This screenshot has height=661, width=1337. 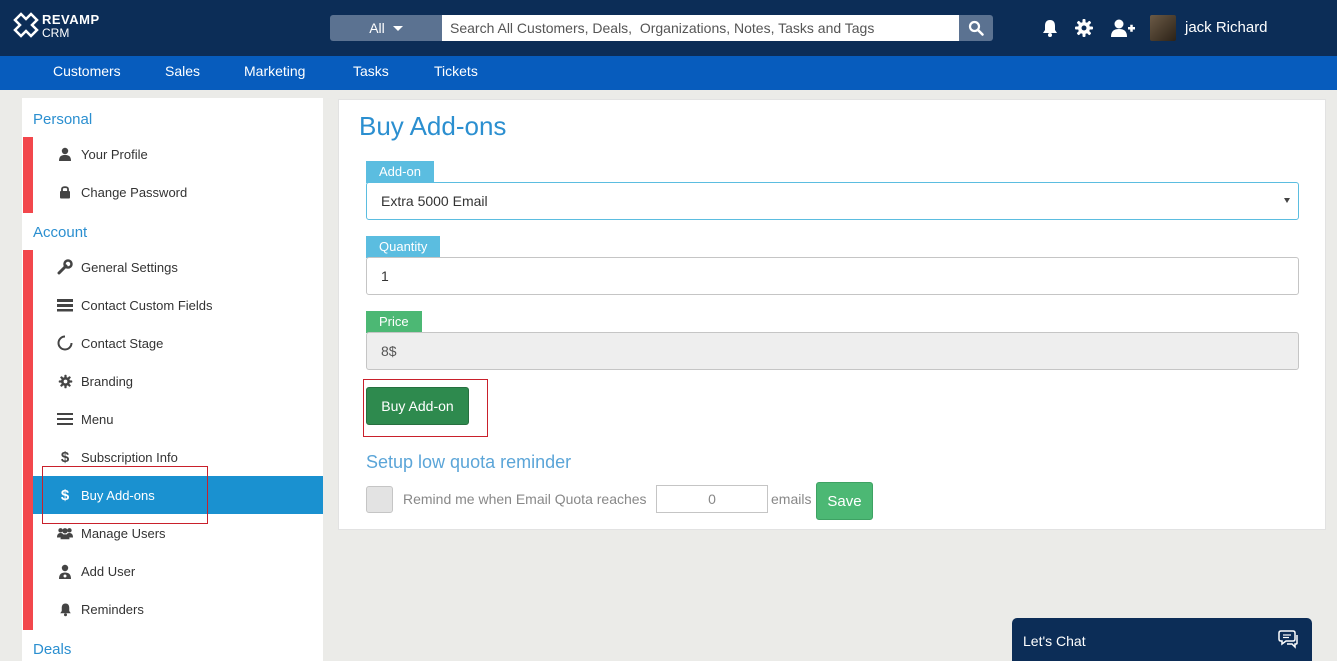 What do you see at coordinates (26, 25) in the screenshot?
I see `logo-mark-icon` at bounding box center [26, 25].